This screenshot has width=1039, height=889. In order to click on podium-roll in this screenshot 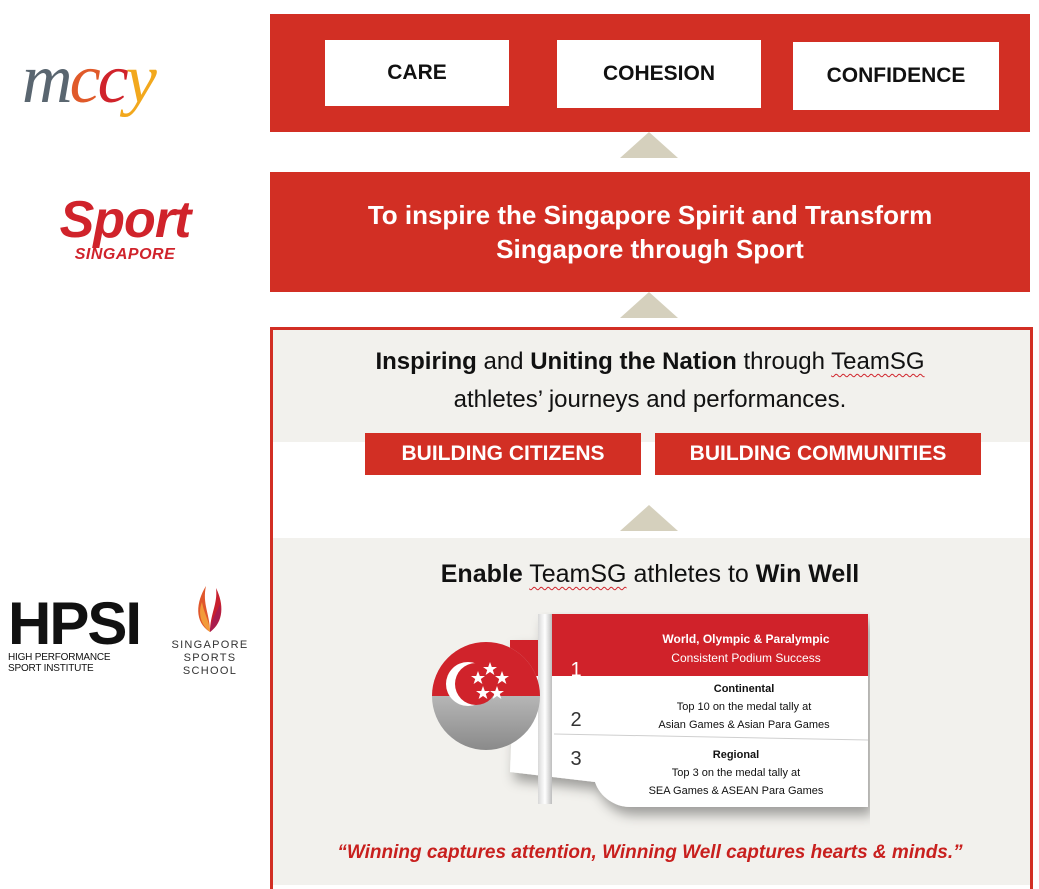, I will do `click(545, 709)`.